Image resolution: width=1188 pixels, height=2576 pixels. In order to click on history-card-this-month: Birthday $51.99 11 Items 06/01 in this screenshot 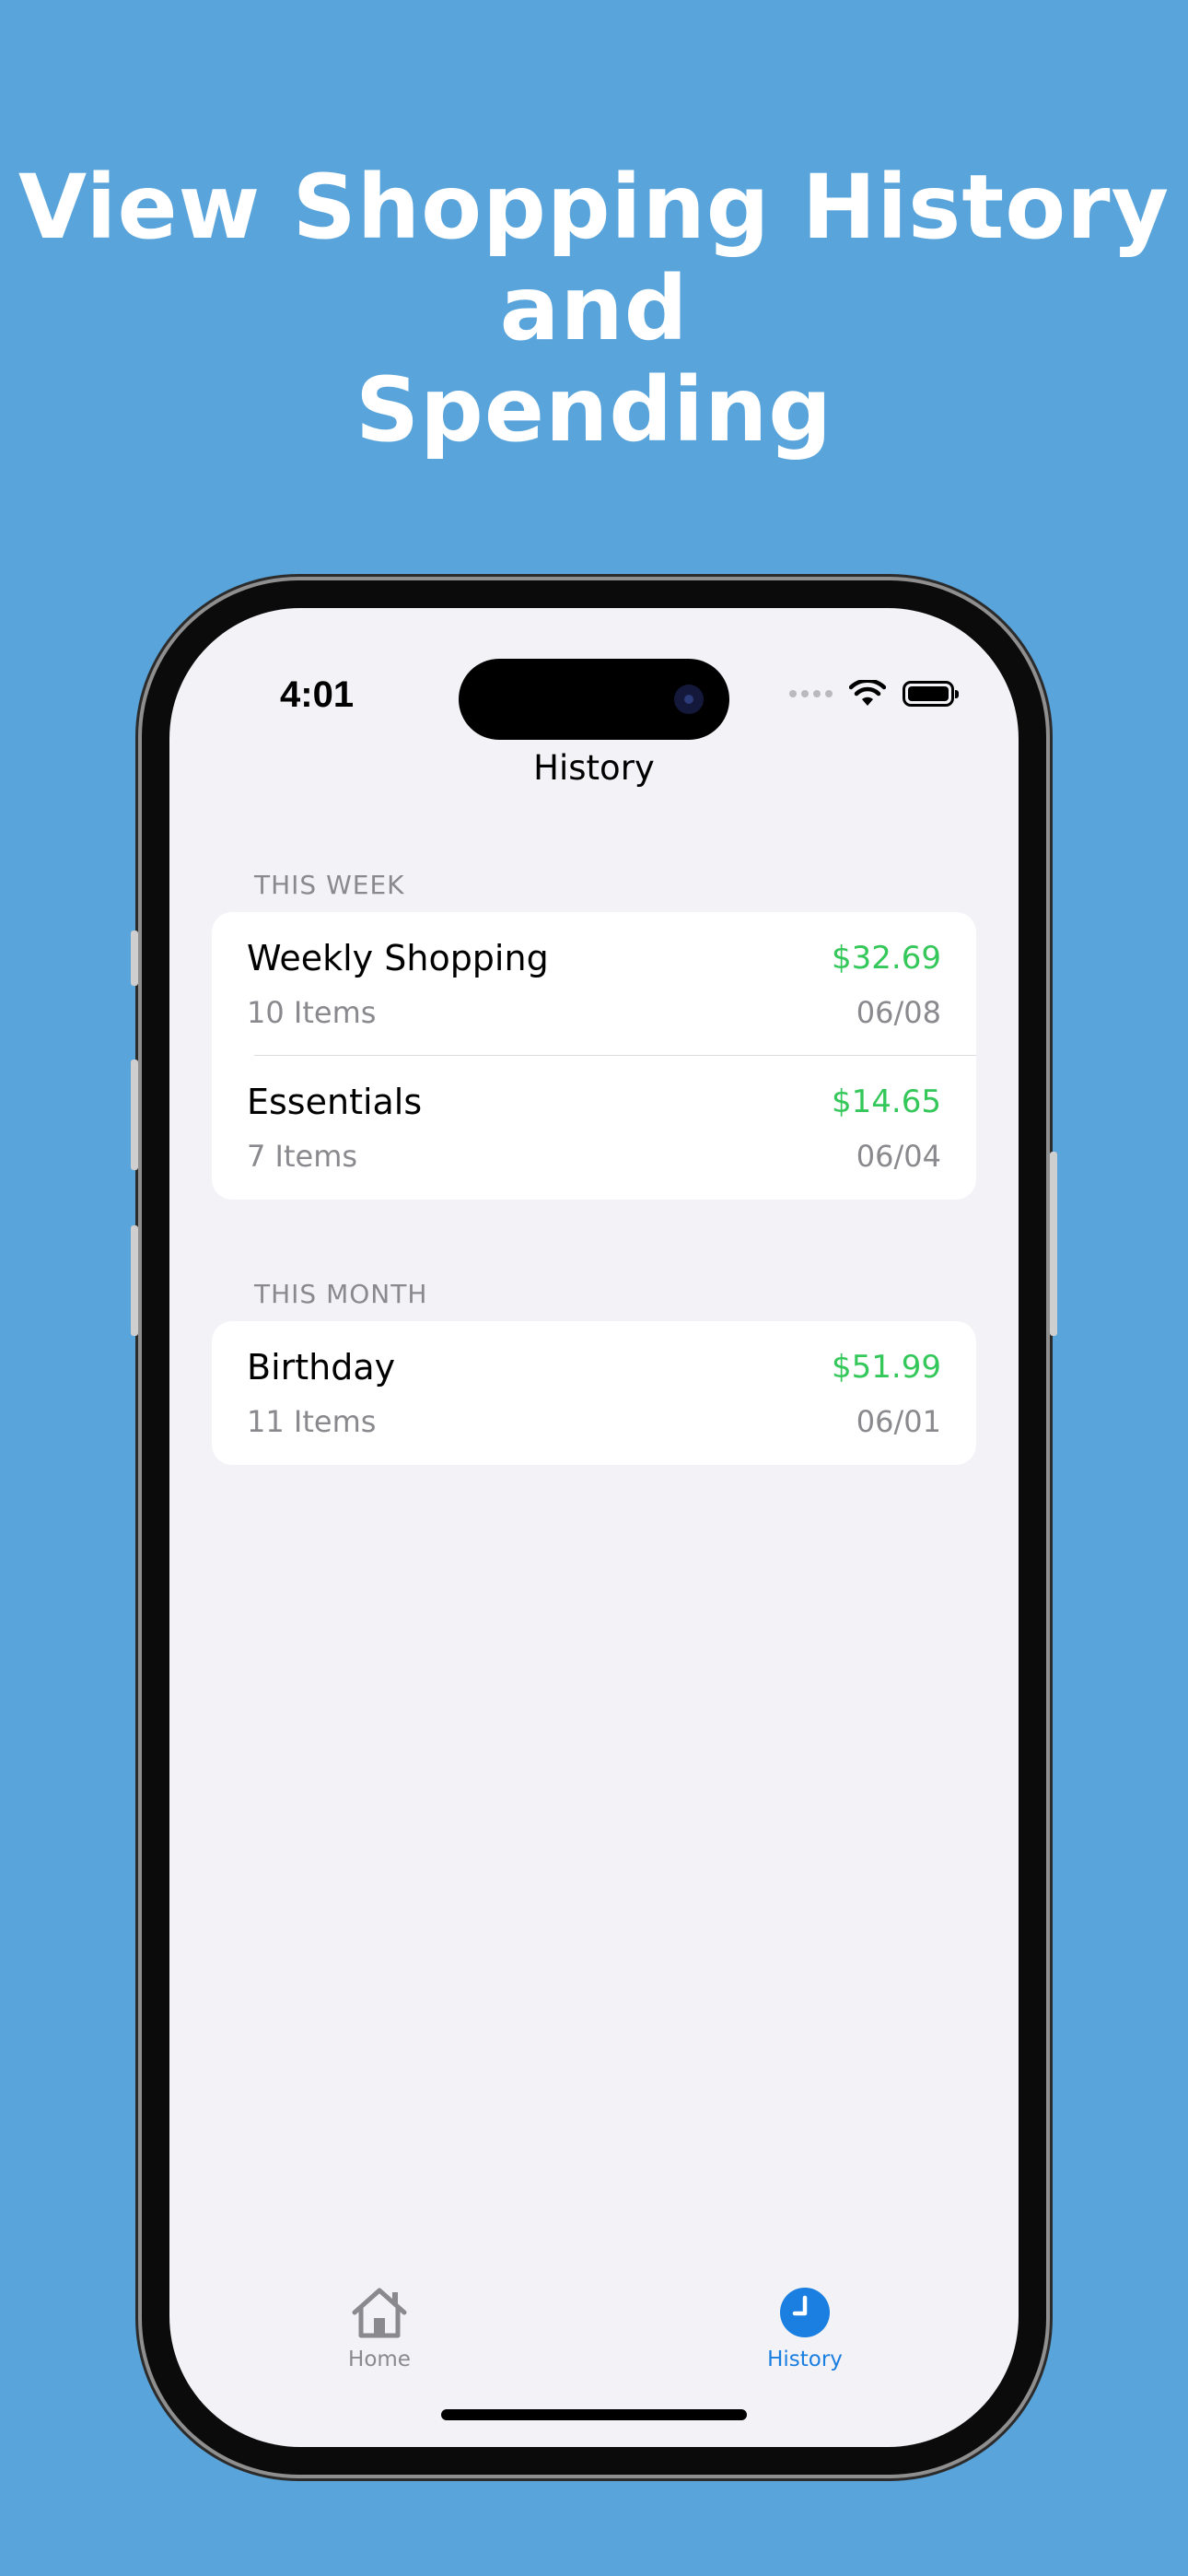, I will do `click(594, 1393)`.